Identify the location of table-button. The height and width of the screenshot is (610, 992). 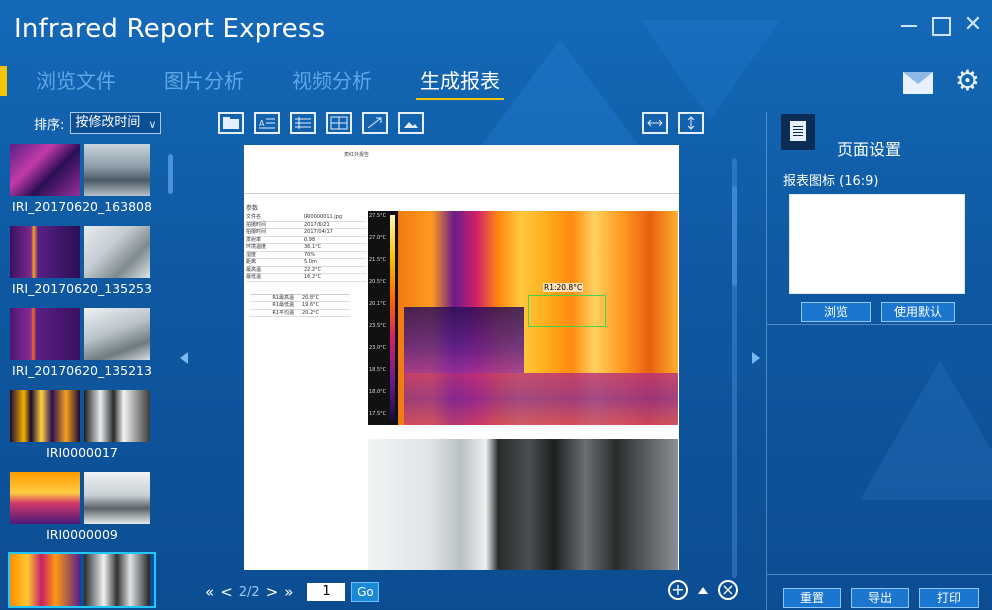
(339, 123).